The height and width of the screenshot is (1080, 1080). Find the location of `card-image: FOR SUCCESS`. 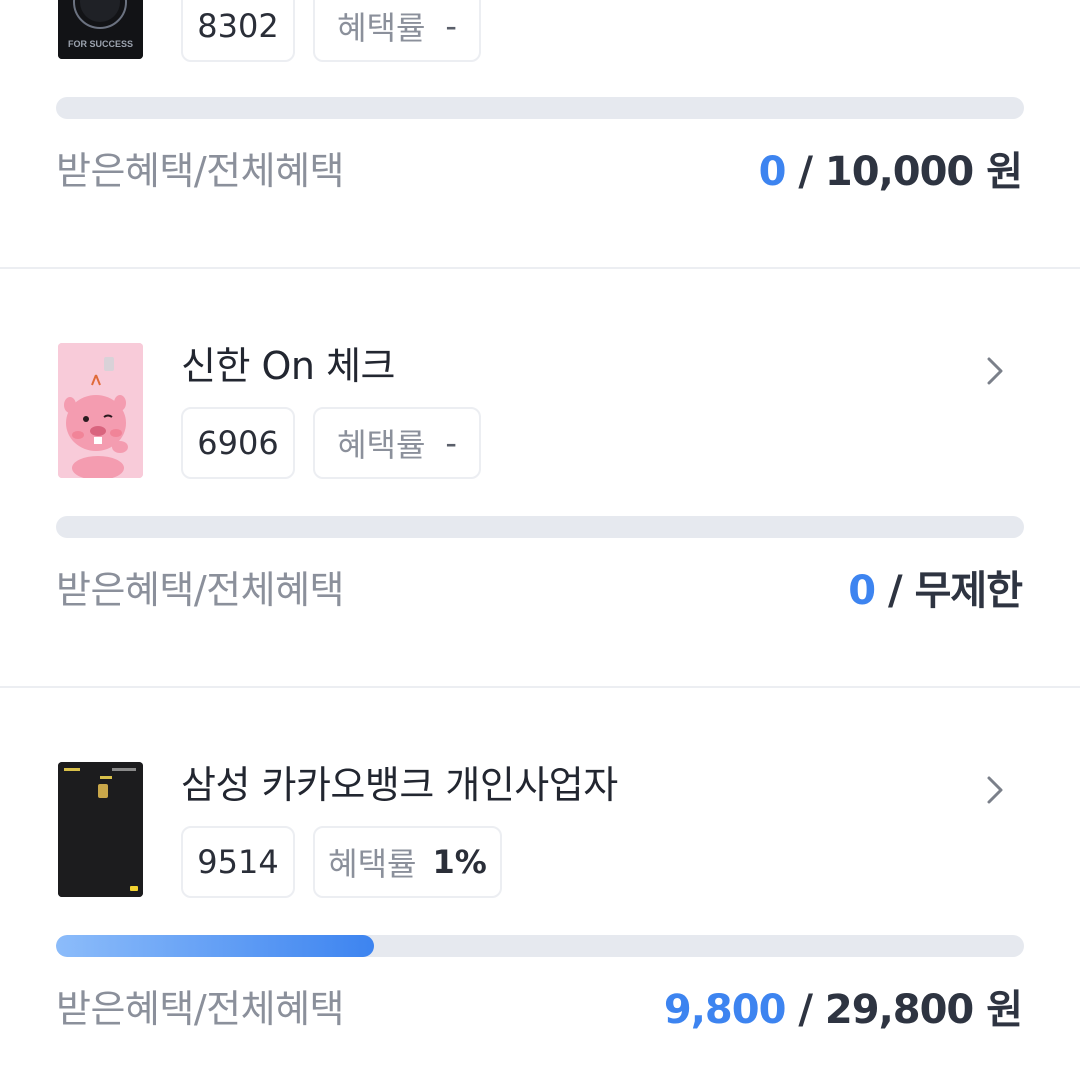

card-image: FOR SUCCESS is located at coordinates (100, 29).